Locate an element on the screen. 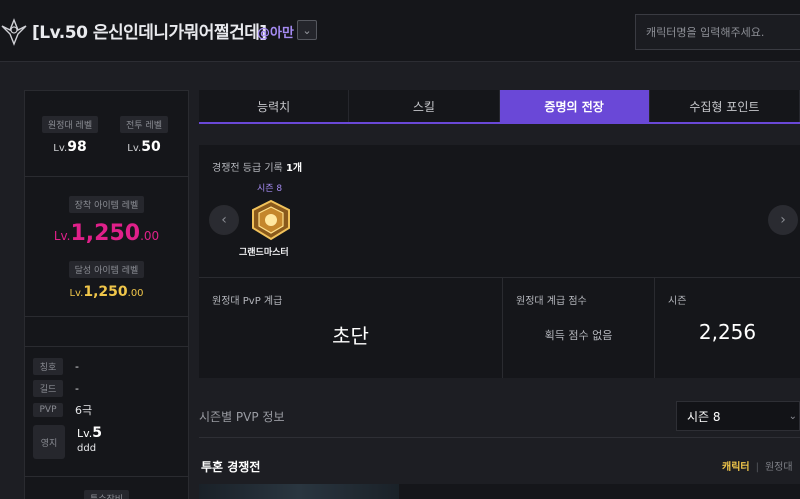 Image resolution: width=800 pixels, height=499 pixels. badge-name: 그랜드마스터 is located at coordinates (264, 253).